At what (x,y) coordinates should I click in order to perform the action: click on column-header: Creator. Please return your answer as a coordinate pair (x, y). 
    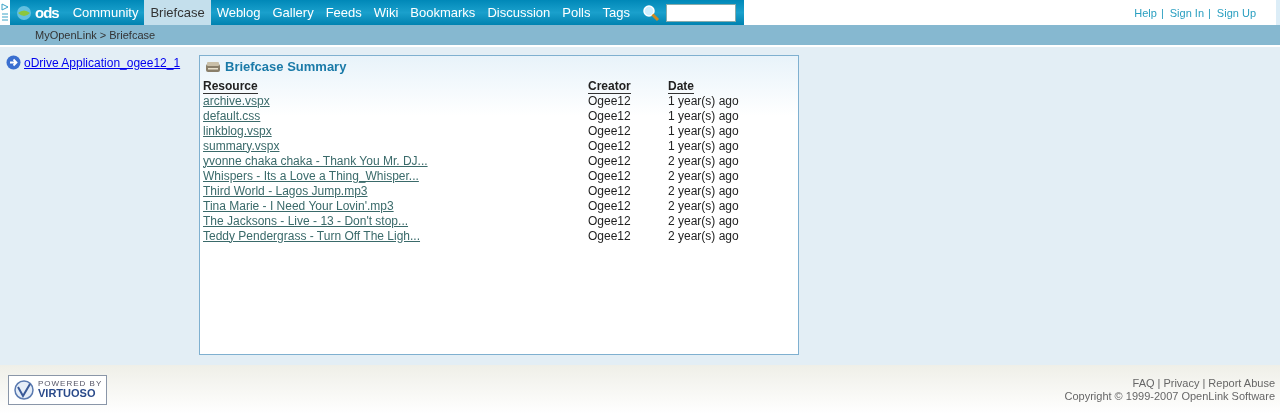
    Looking at the image, I should click on (609, 86).